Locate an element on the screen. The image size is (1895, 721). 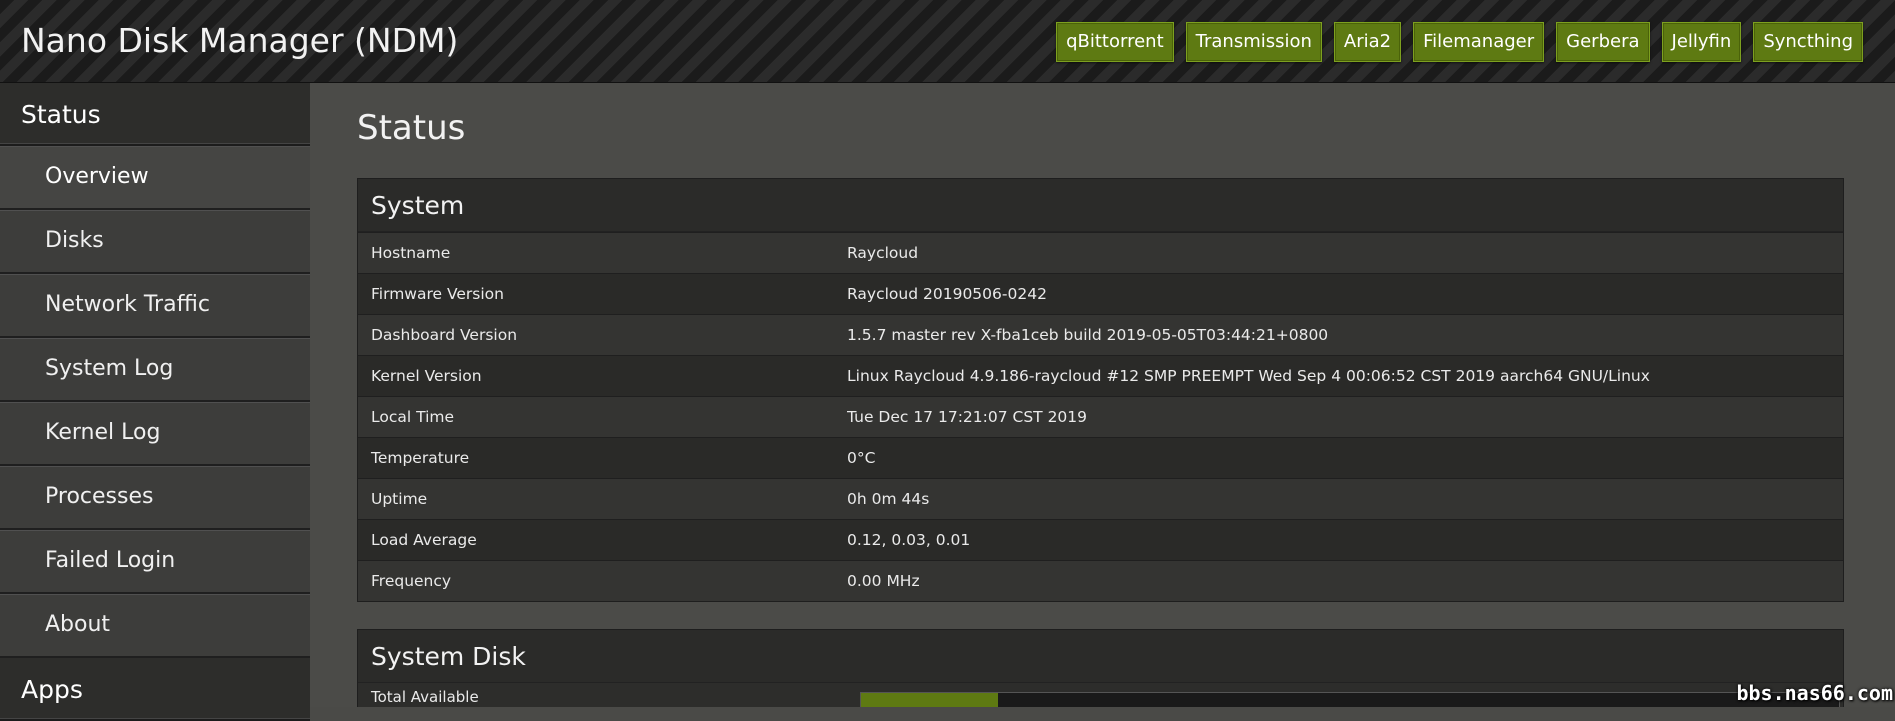
sidebar-item-overview: Overview is located at coordinates (155, 178).